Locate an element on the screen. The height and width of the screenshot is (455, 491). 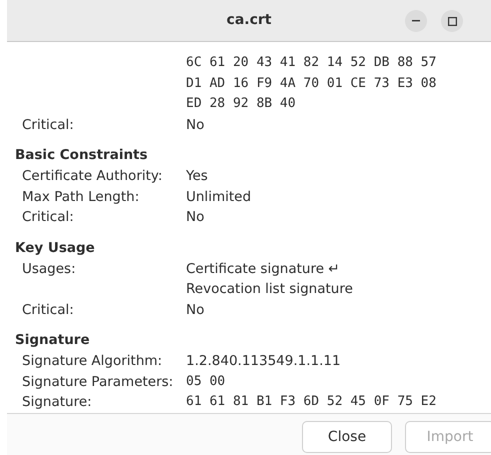
field-value: 1.2.840.113549.1.1.11 is located at coordinates (263, 361).